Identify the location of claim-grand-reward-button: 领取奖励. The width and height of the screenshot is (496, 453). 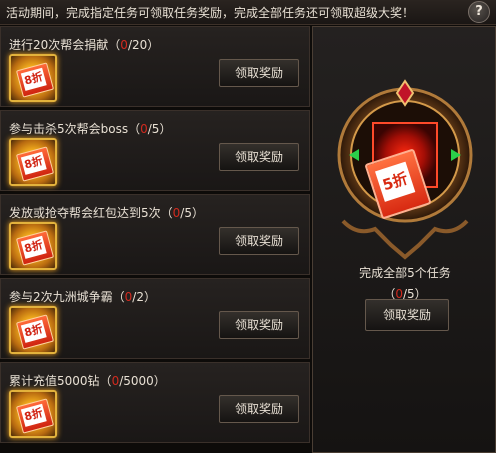
(407, 315).